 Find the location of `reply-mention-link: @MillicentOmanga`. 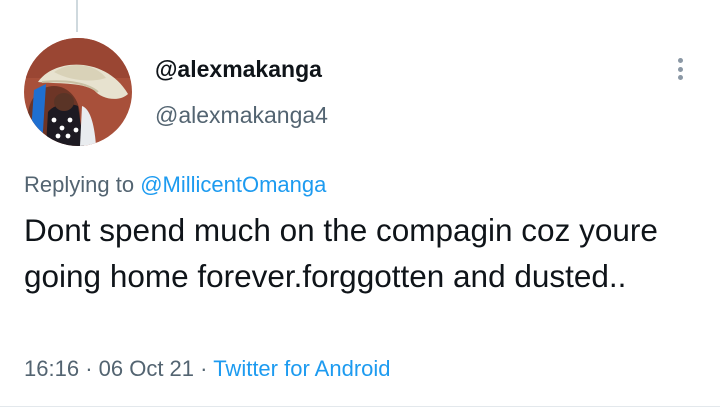

reply-mention-link: @MillicentOmanga is located at coordinates (233, 184).